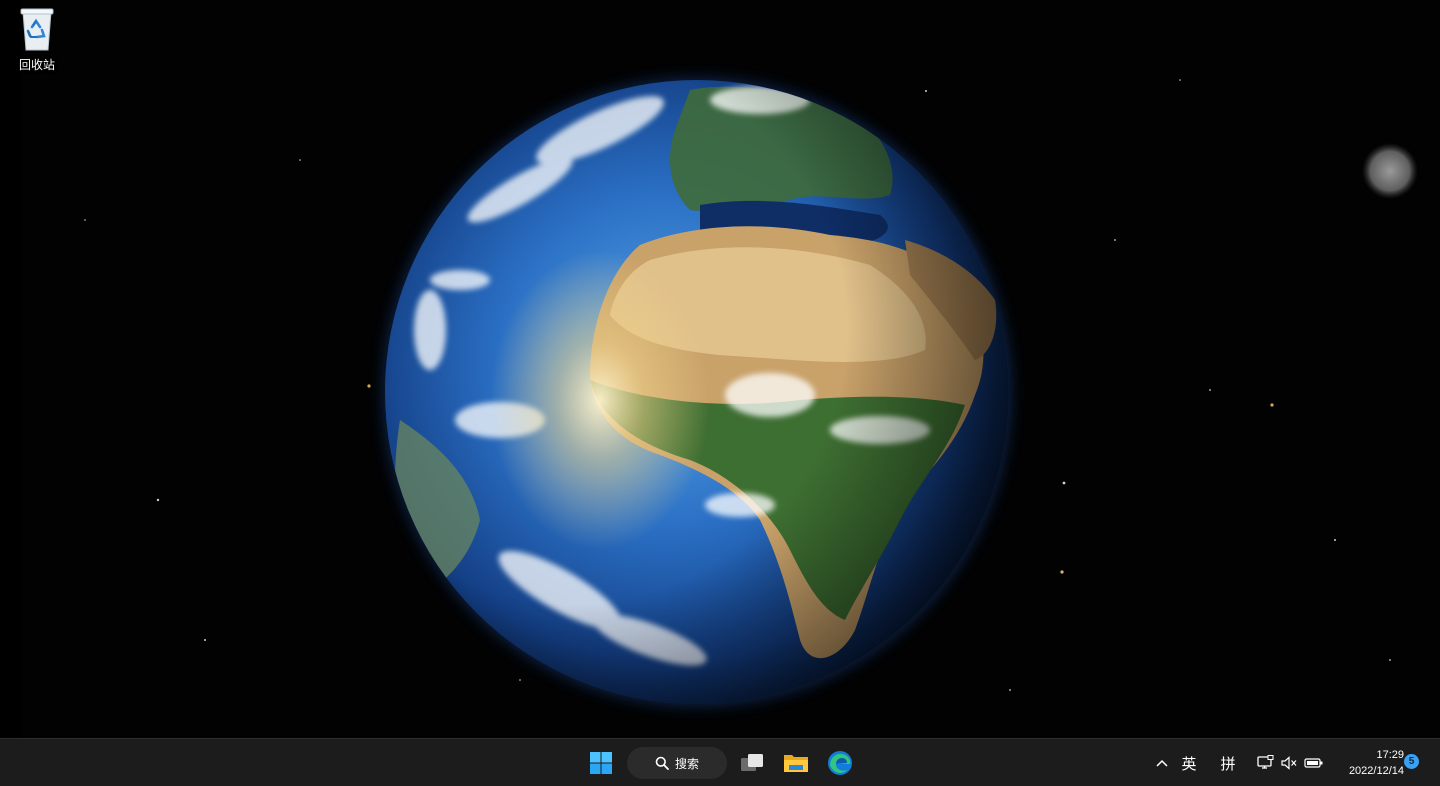 The image size is (1440, 786). I want to click on search-icon, so click(662, 763).